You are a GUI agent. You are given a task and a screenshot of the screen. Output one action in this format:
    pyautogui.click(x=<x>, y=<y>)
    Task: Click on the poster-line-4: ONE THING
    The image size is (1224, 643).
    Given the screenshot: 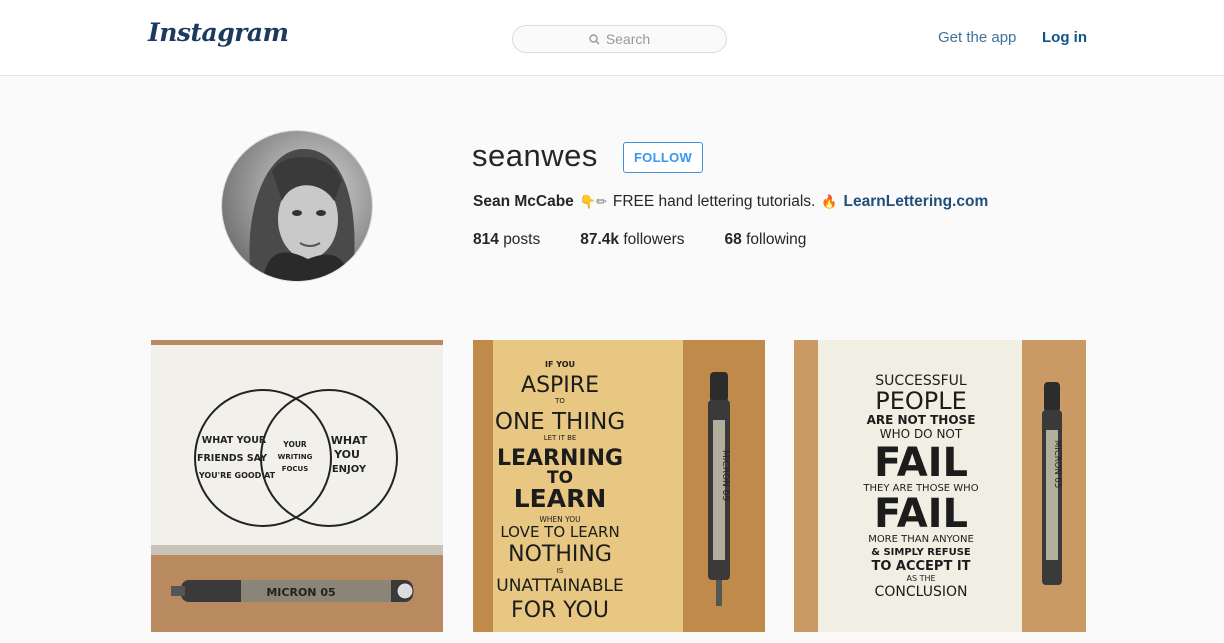 What is the action you would take?
    pyautogui.click(x=560, y=422)
    